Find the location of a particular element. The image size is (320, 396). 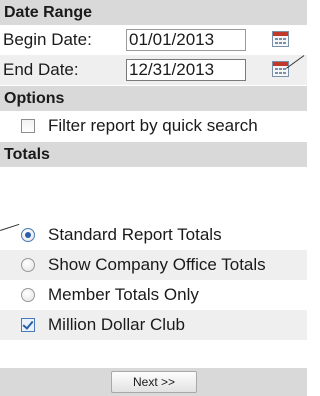

million-dollar-label: Million Dollar Club is located at coordinates (116, 324).